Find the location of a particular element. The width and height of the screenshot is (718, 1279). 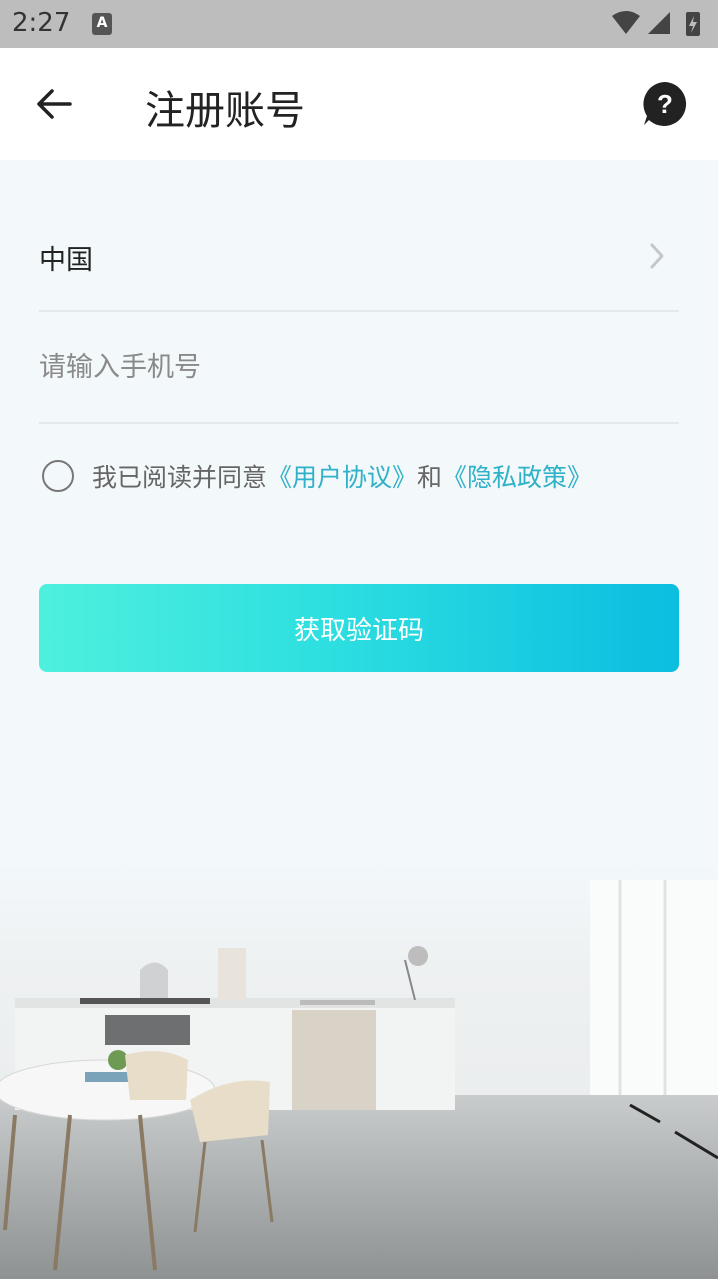

agreement-row: 我已阅读并同意 《用户协议》 和 《隐私政策》 is located at coordinates (317, 476).